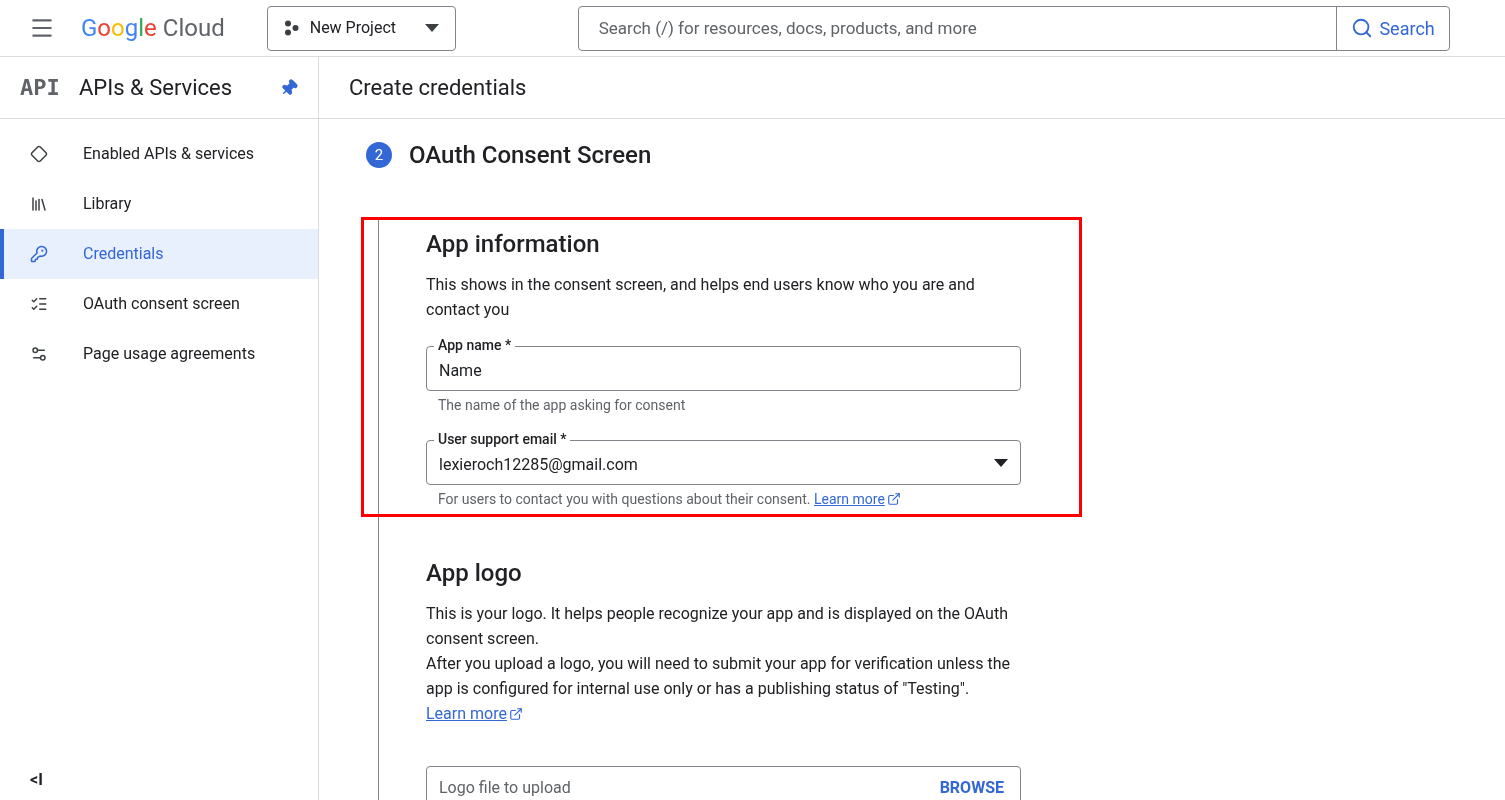 Image resolution: width=1505 pixels, height=800 pixels. What do you see at coordinates (39, 254) in the screenshot?
I see `key-icon` at bounding box center [39, 254].